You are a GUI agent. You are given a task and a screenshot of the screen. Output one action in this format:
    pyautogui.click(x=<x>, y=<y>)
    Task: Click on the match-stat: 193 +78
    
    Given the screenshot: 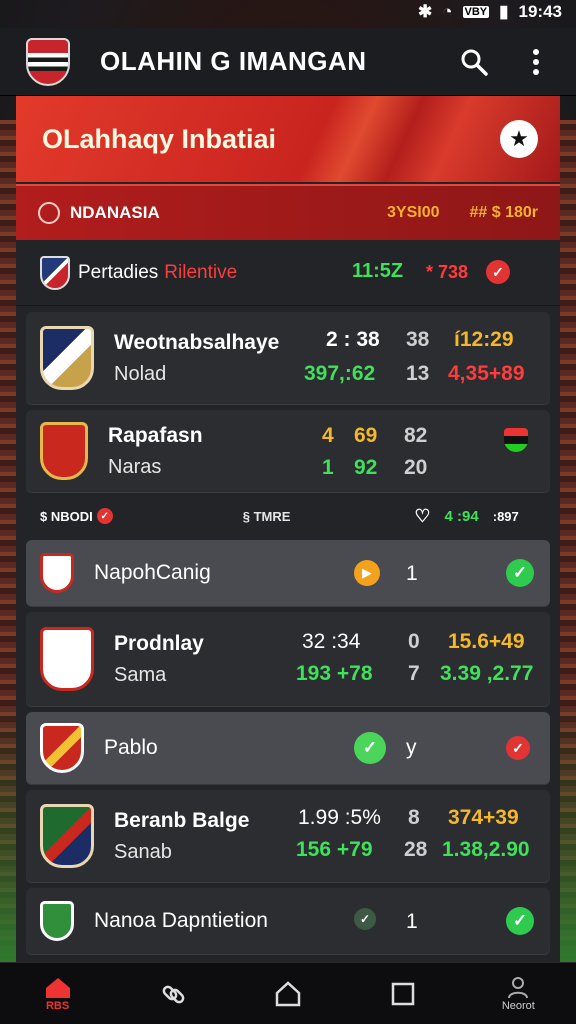 What is the action you would take?
    pyautogui.click(x=334, y=673)
    